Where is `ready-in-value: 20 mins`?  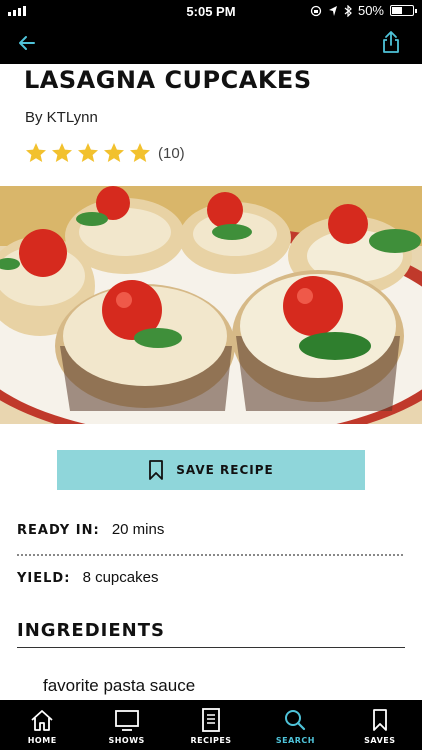 ready-in-value: 20 mins is located at coordinates (138, 529).